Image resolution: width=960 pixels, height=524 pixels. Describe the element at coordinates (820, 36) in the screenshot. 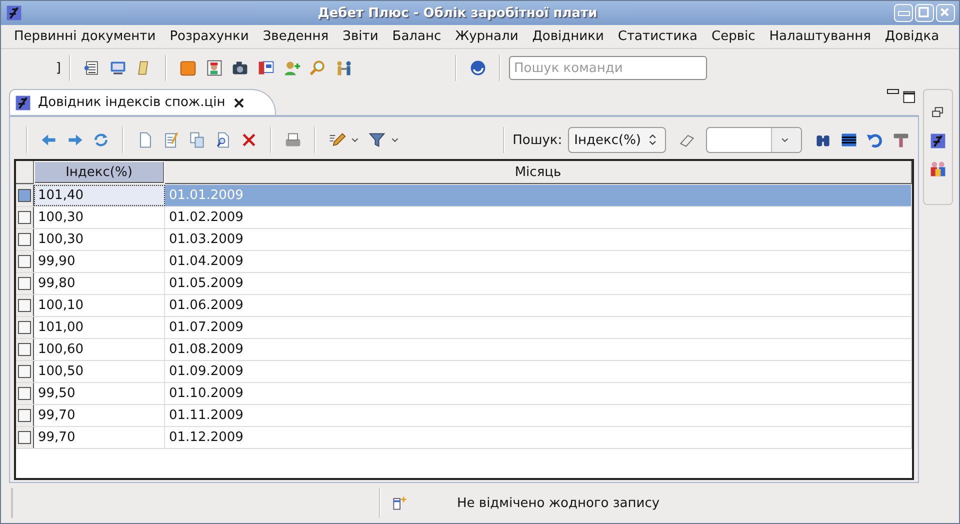

I see `menu-item: Налаштування` at that location.